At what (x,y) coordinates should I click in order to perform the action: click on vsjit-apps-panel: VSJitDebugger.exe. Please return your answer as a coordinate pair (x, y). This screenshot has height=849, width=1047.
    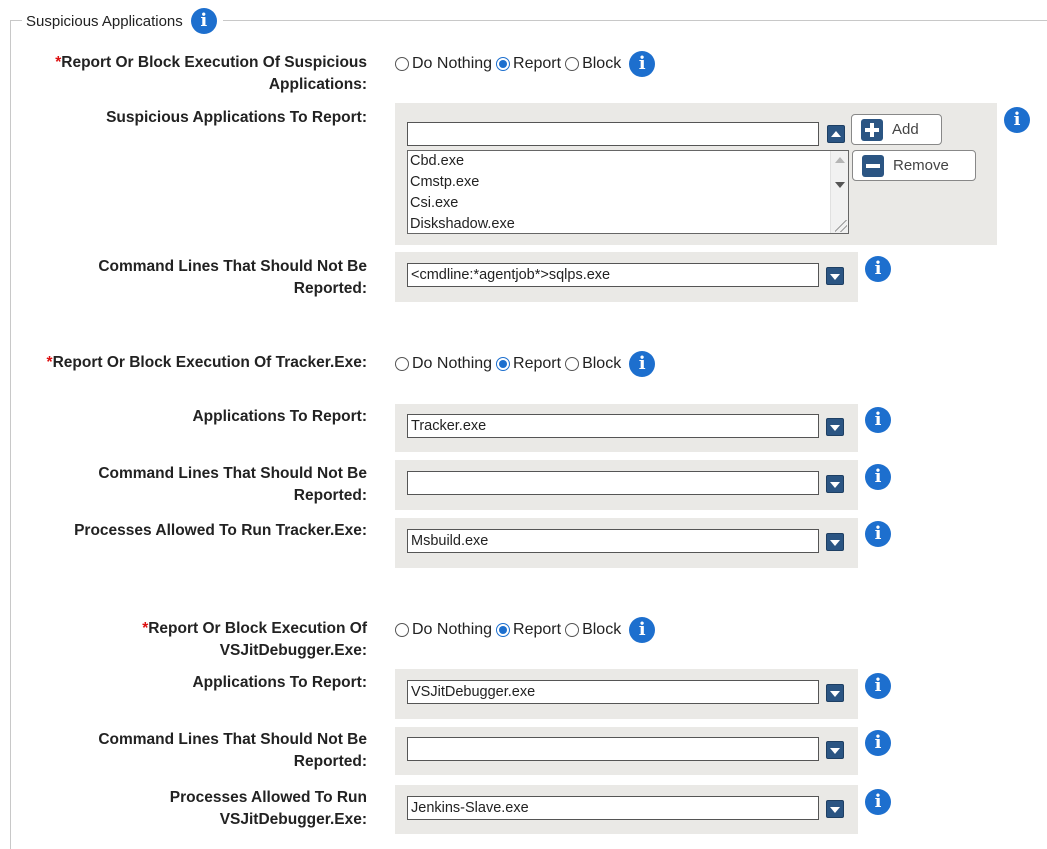
    Looking at the image, I should click on (626, 694).